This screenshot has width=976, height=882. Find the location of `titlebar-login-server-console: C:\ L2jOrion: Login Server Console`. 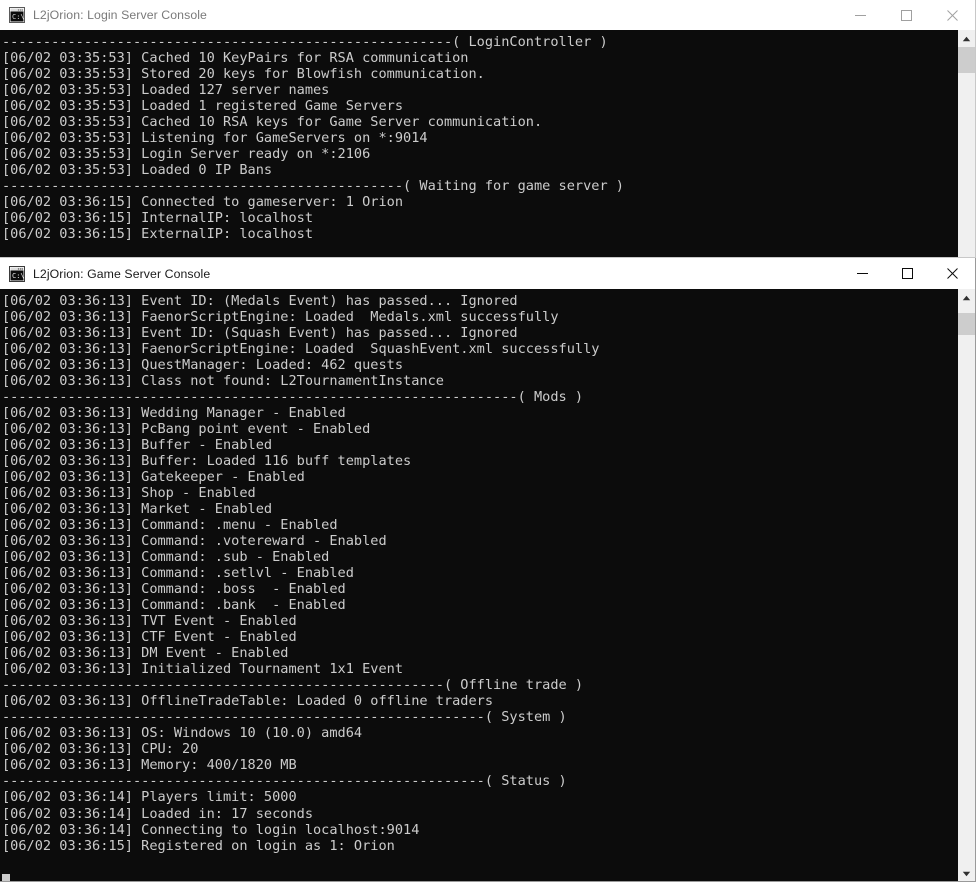

titlebar-login-server-console: C:\ L2jOrion: Login Server Console is located at coordinates (487, 15).